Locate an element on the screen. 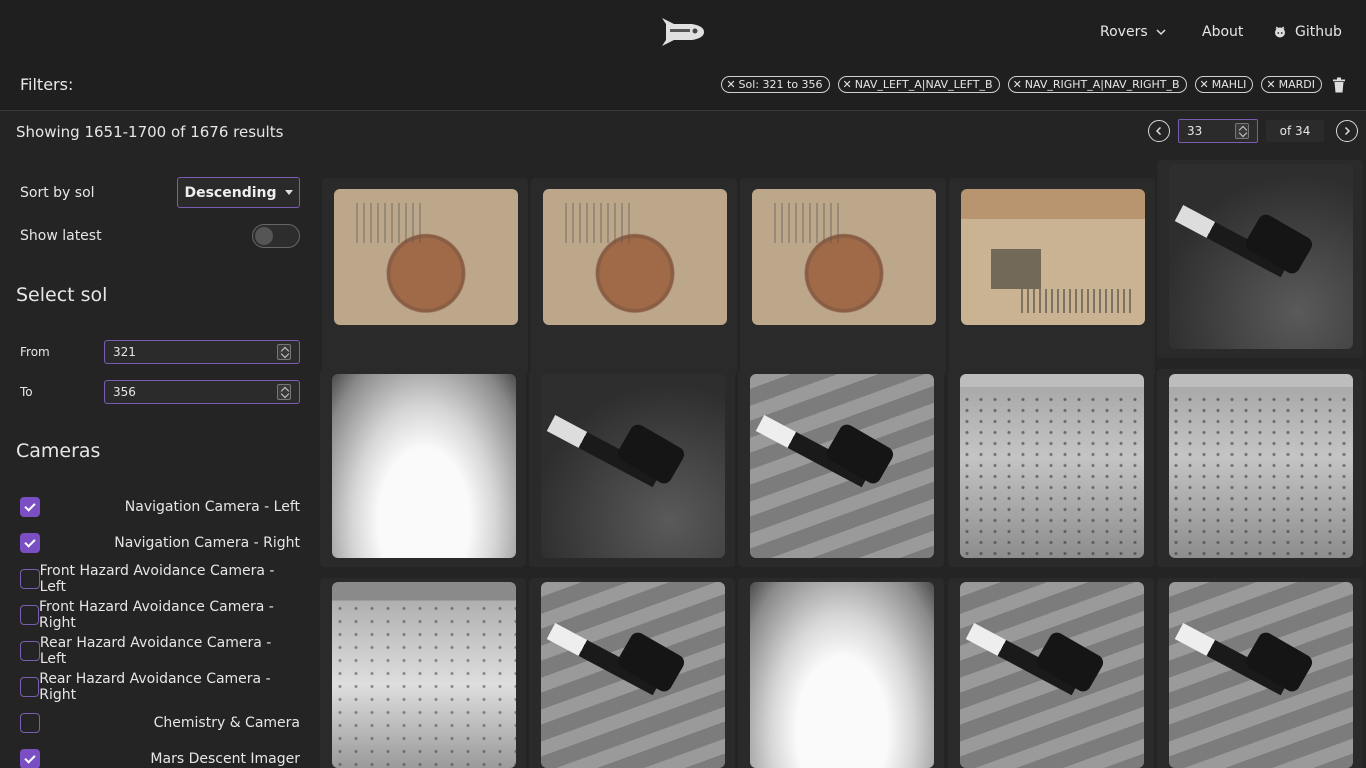  page-number-input: 33 is located at coordinates (1218, 131).